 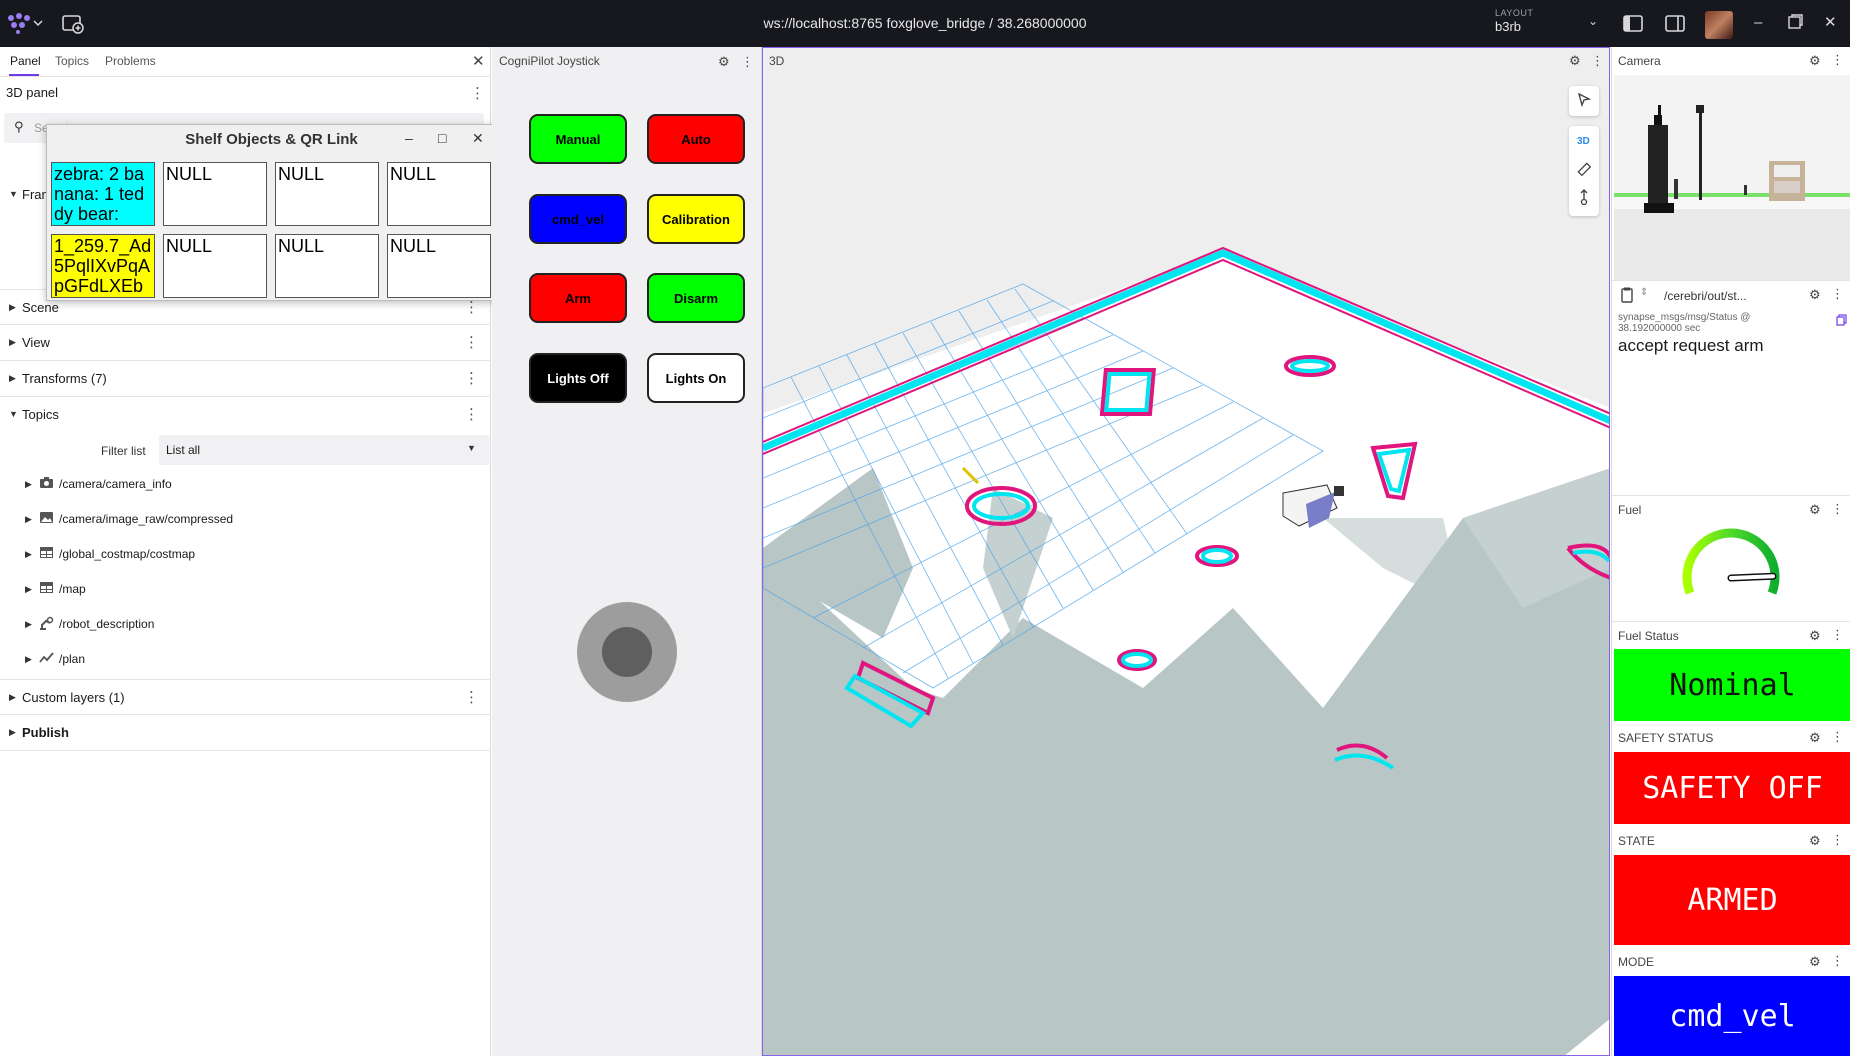 I want to click on topic-row: ▶ /global_costmap/costmap, so click(x=245, y=554).